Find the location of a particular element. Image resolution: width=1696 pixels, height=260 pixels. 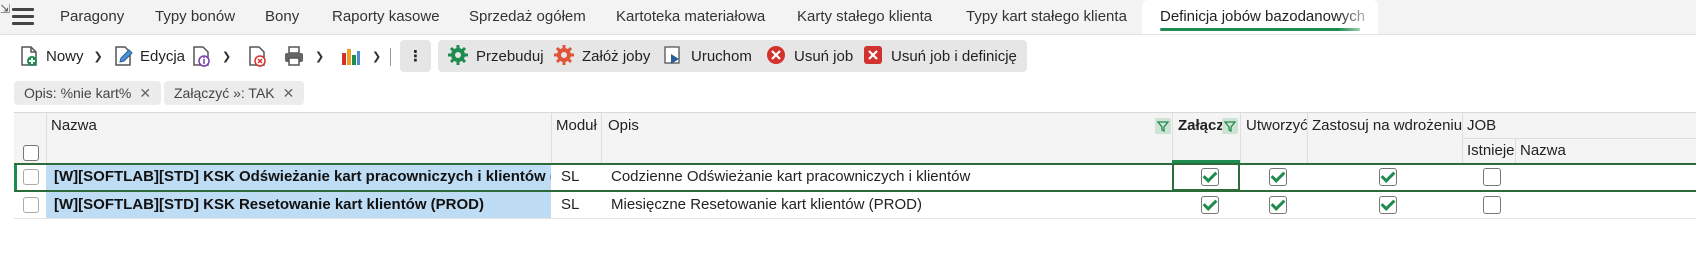

column-header-istnieje: Istnieje is located at coordinates (1491, 151).